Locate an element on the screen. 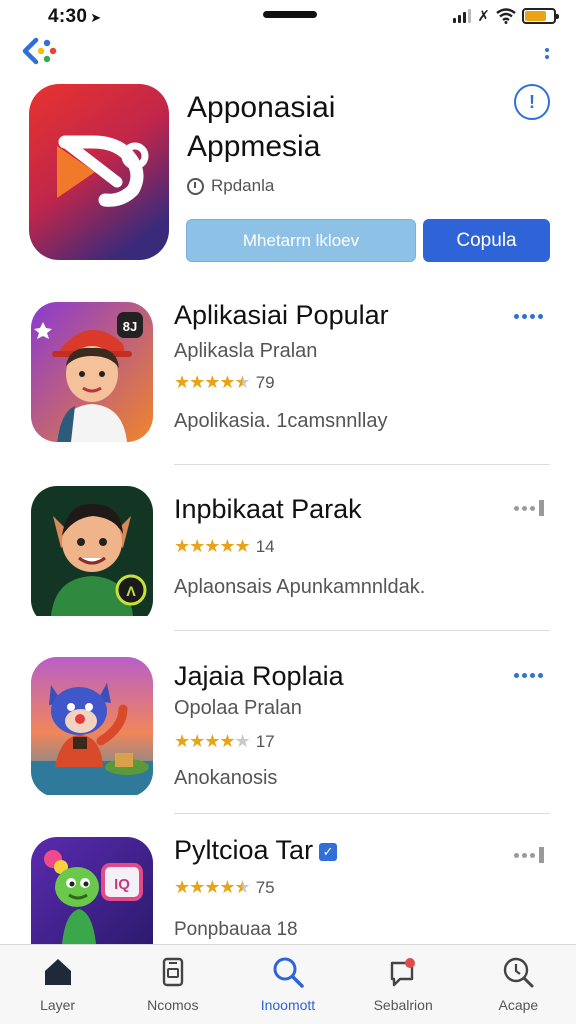 This screenshot has width=576, height=1024. tab-label: Acape is located at coordinates (518, 1005).